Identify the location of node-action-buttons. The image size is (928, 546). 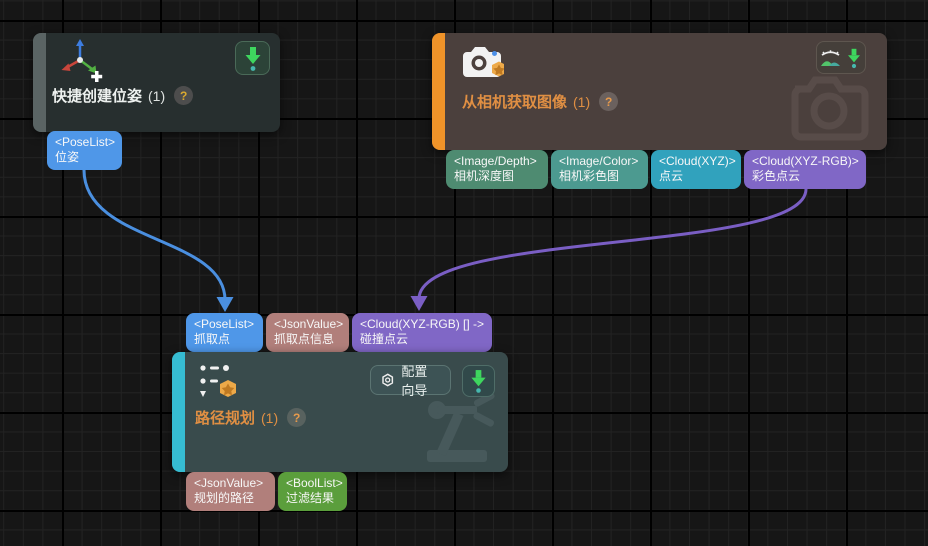
(841, 57).